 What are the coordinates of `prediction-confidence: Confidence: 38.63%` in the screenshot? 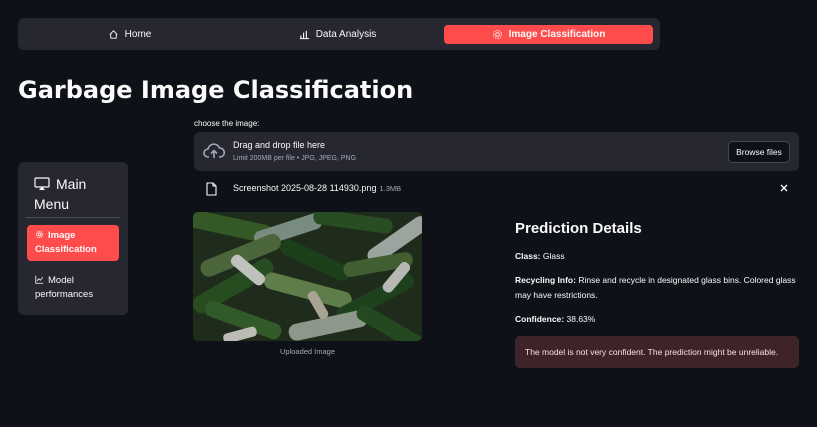 It's located at (657, 319).